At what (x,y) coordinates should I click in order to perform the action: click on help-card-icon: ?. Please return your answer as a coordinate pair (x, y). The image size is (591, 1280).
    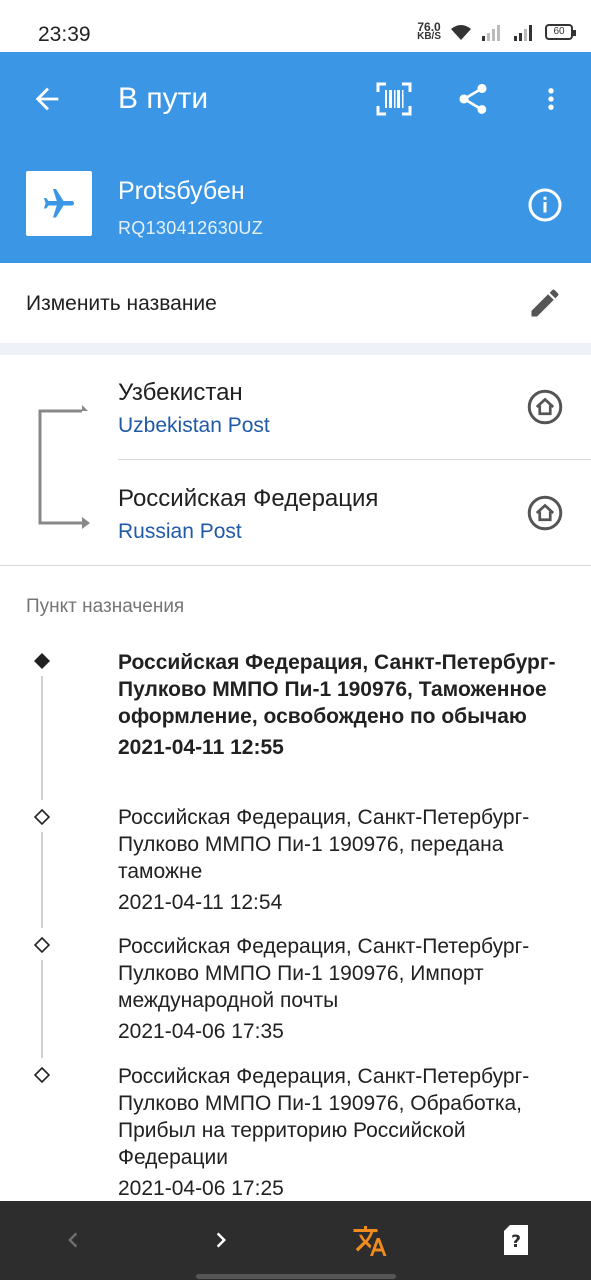
    Looking at the image, I should click on (516, 1240).